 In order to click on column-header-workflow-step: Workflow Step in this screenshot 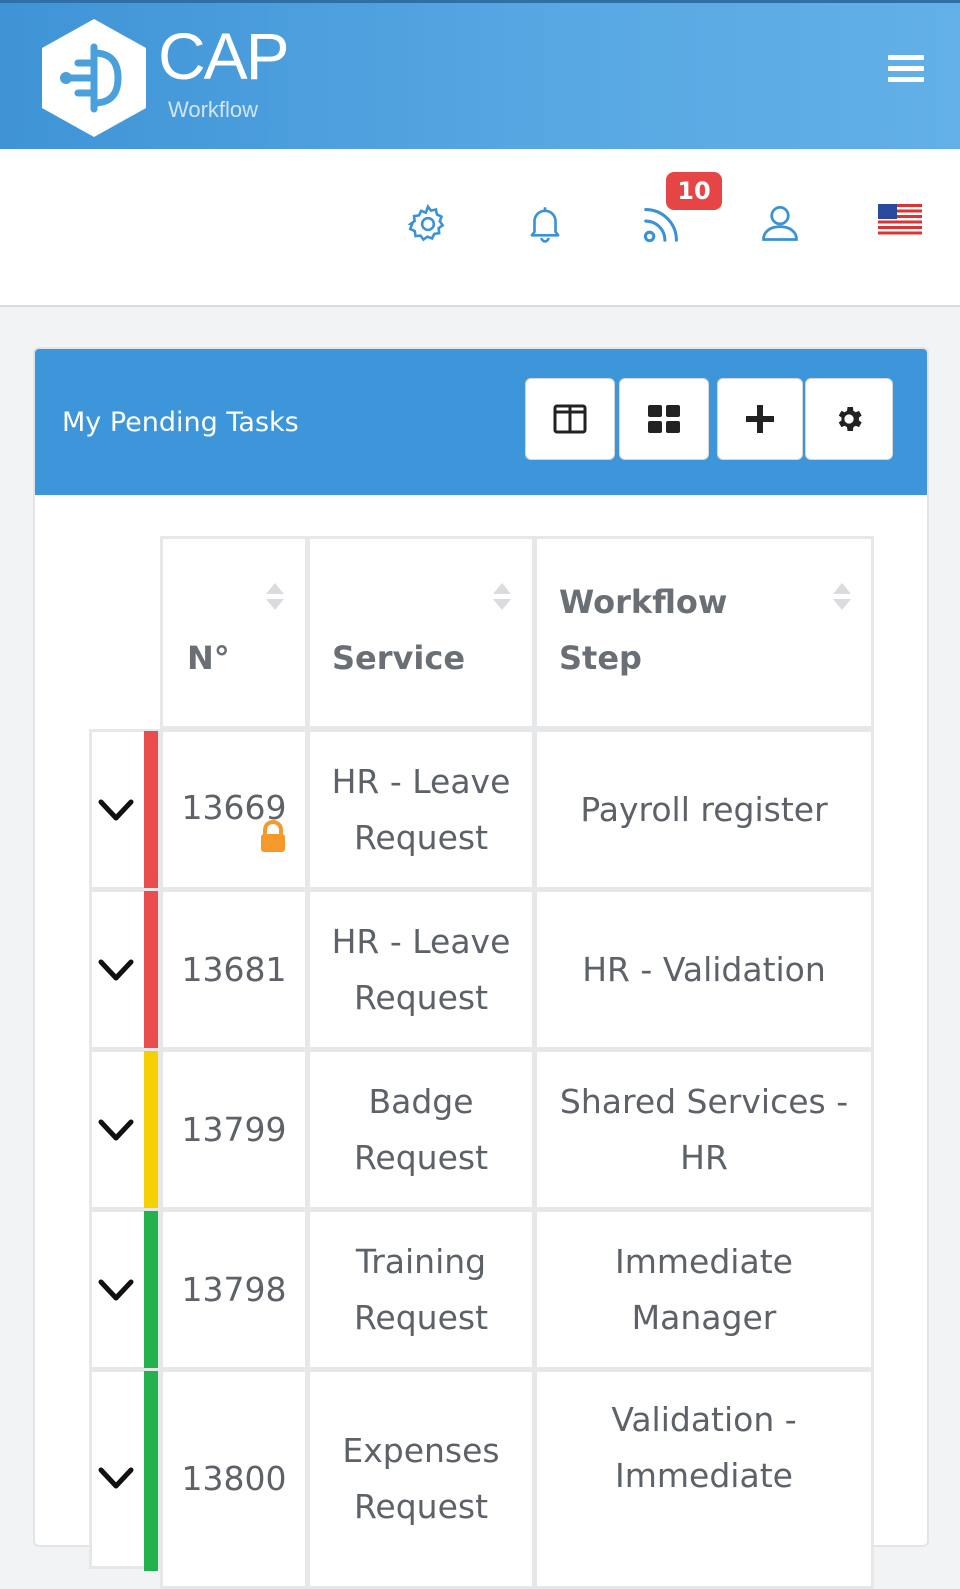, I will do `click(704, 632)`.